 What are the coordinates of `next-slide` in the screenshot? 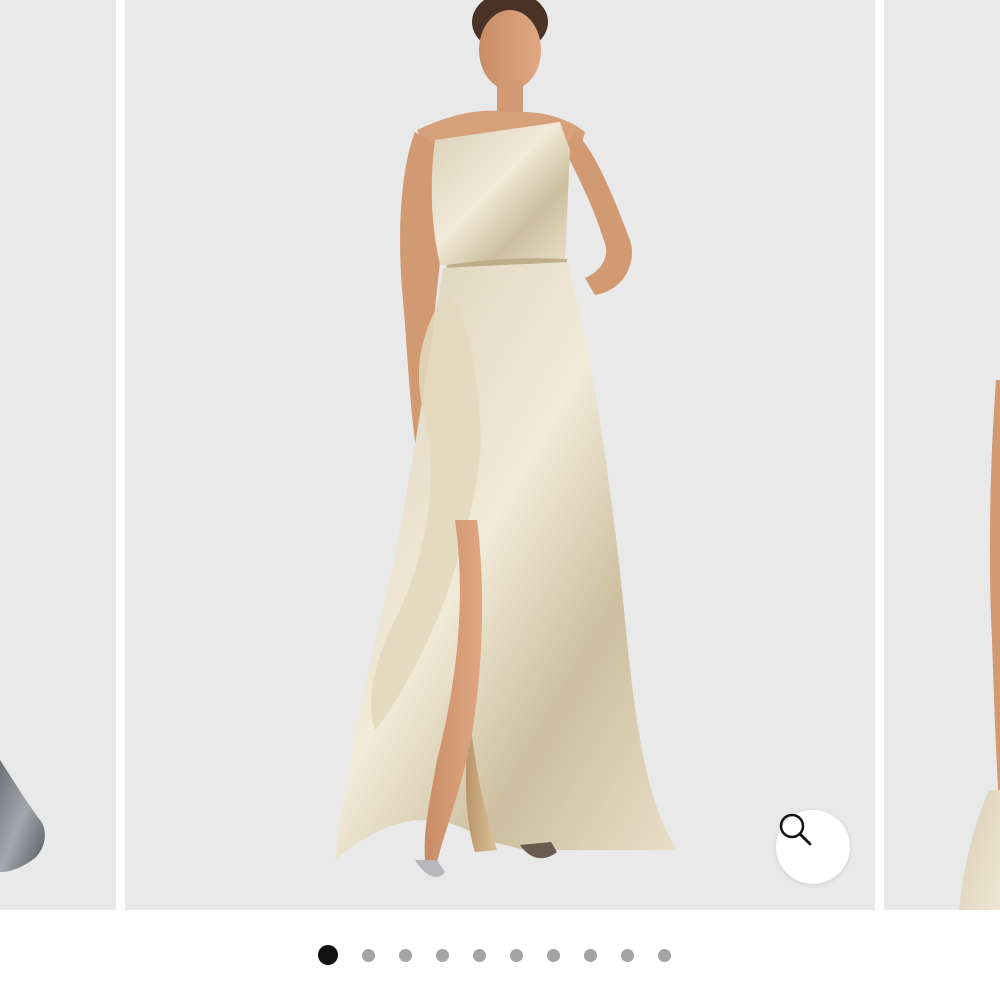 It's located at (942, 455).